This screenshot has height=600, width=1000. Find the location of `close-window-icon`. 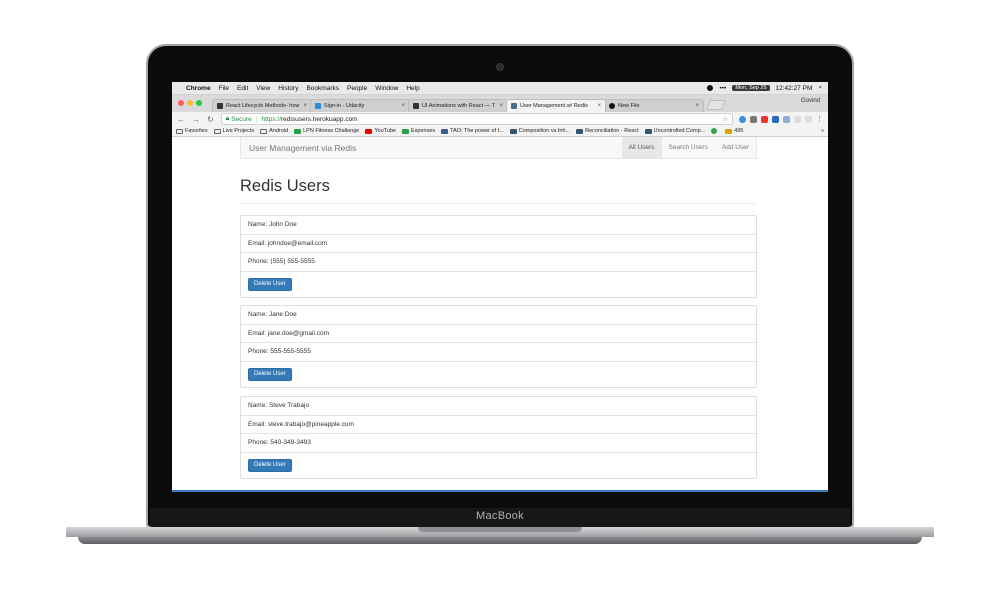

close-window-icon is located at coordinates (181, 103).